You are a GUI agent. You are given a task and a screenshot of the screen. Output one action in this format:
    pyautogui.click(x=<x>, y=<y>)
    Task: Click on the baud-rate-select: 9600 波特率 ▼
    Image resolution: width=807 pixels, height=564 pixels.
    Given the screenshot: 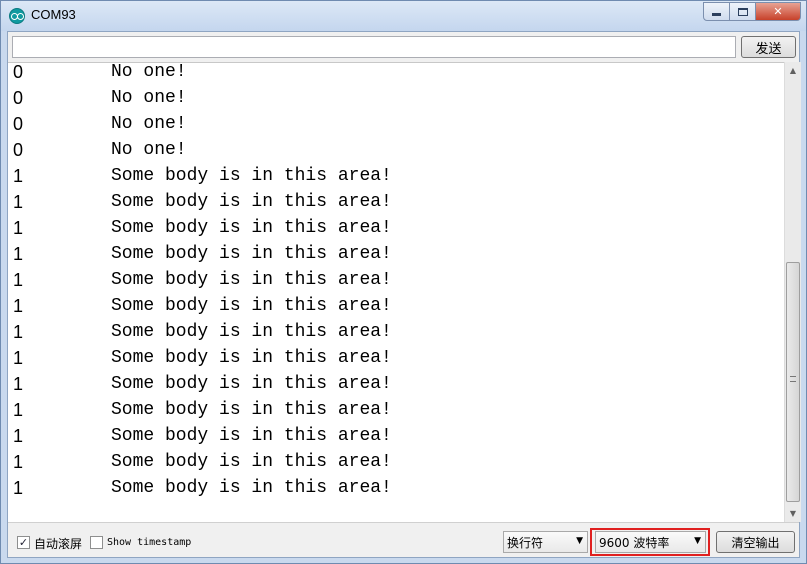 What is the action you would take?
    pyautogui.click(x=650, y=542)
    